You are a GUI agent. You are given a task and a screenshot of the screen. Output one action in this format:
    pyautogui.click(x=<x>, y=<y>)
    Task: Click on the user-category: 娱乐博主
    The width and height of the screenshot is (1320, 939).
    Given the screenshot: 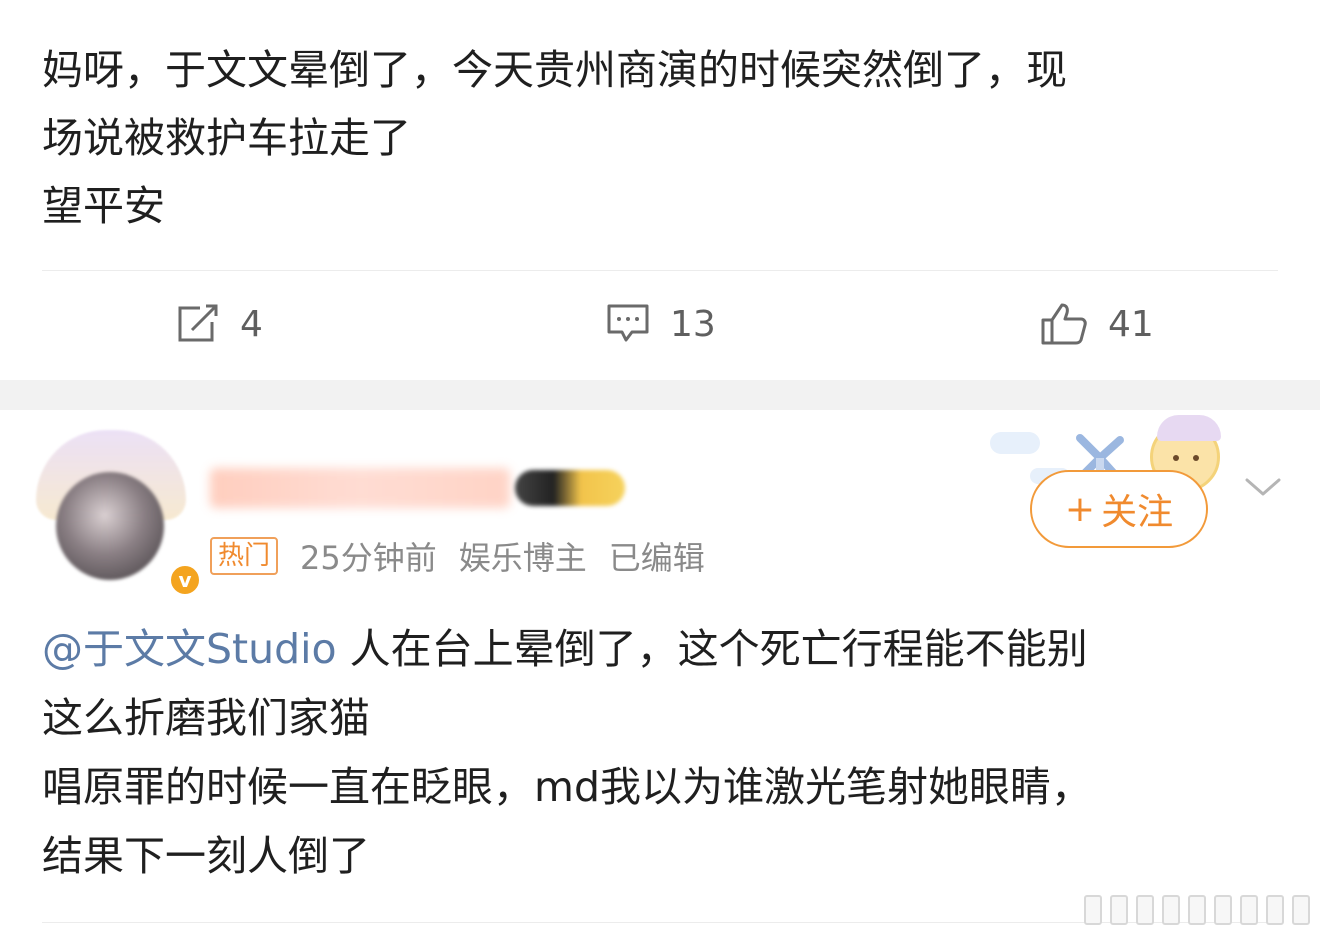 What is the action you would take?
    pyautogui.click(x=522, y=558)
    